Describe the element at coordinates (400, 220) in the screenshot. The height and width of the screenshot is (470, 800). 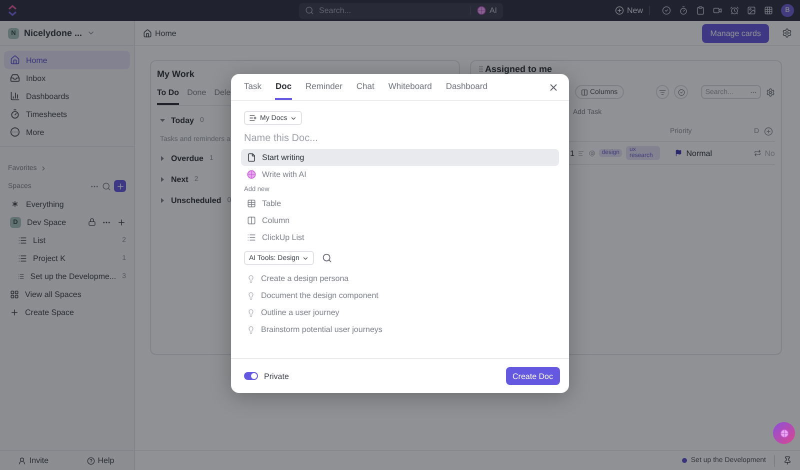
I see `menu-item: Column` at that location.